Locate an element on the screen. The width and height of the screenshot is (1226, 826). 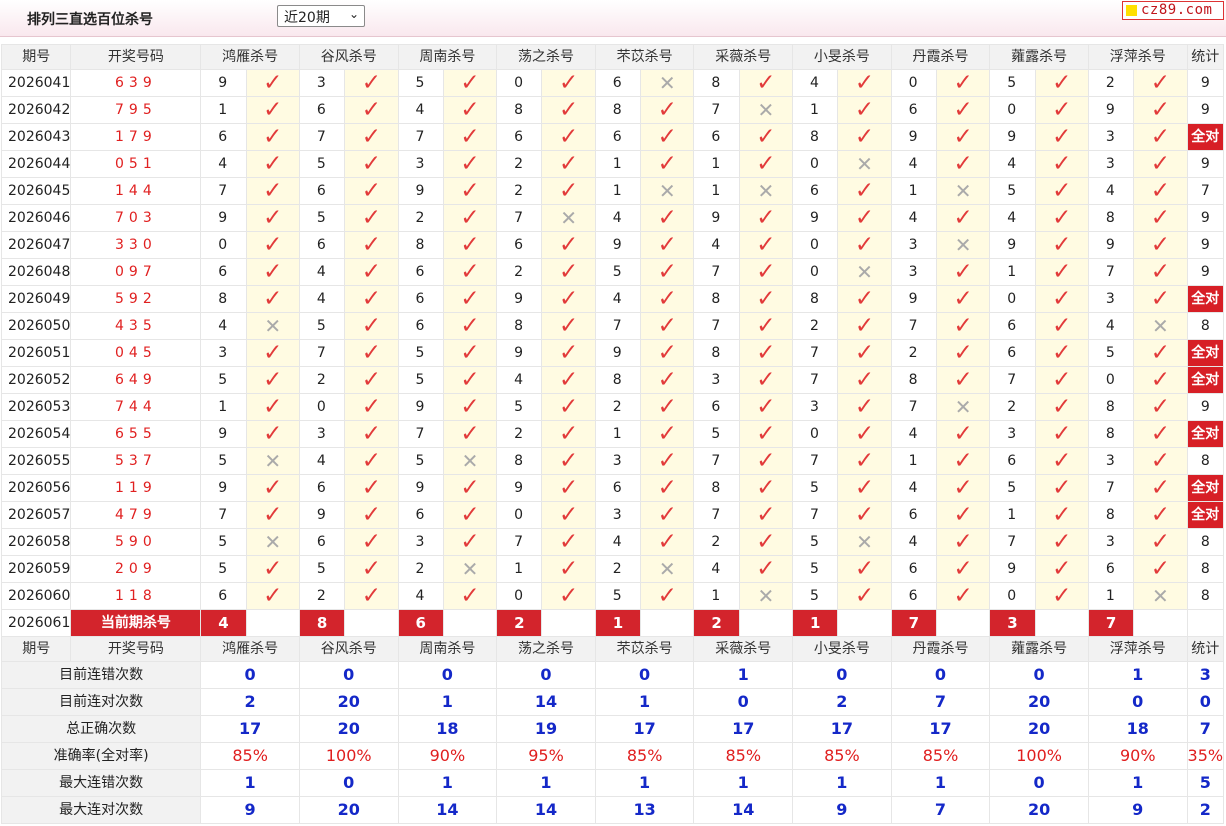
summary-stat: 0 is located at coordinates (1205, 702).